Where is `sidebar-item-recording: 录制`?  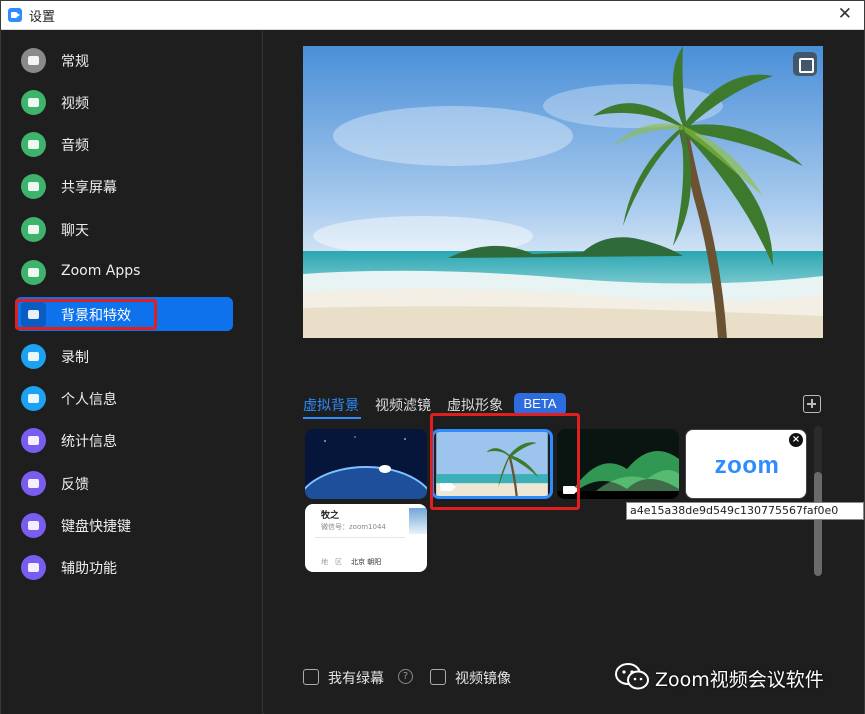 sidebar-item-recording: 录制 is located at coordinates (124, 356).